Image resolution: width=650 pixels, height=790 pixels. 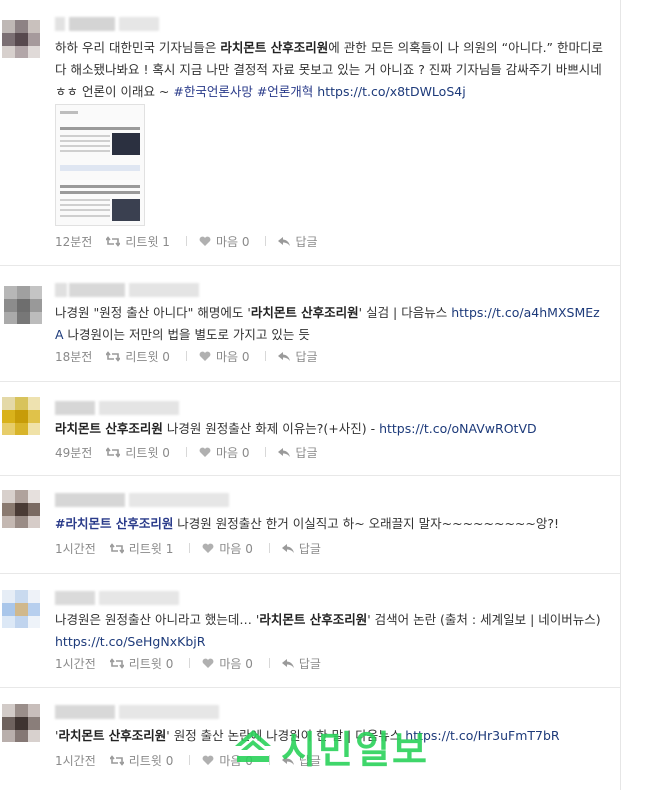 I want to click on watermark-logo-icon, so click(x=253, y=746).